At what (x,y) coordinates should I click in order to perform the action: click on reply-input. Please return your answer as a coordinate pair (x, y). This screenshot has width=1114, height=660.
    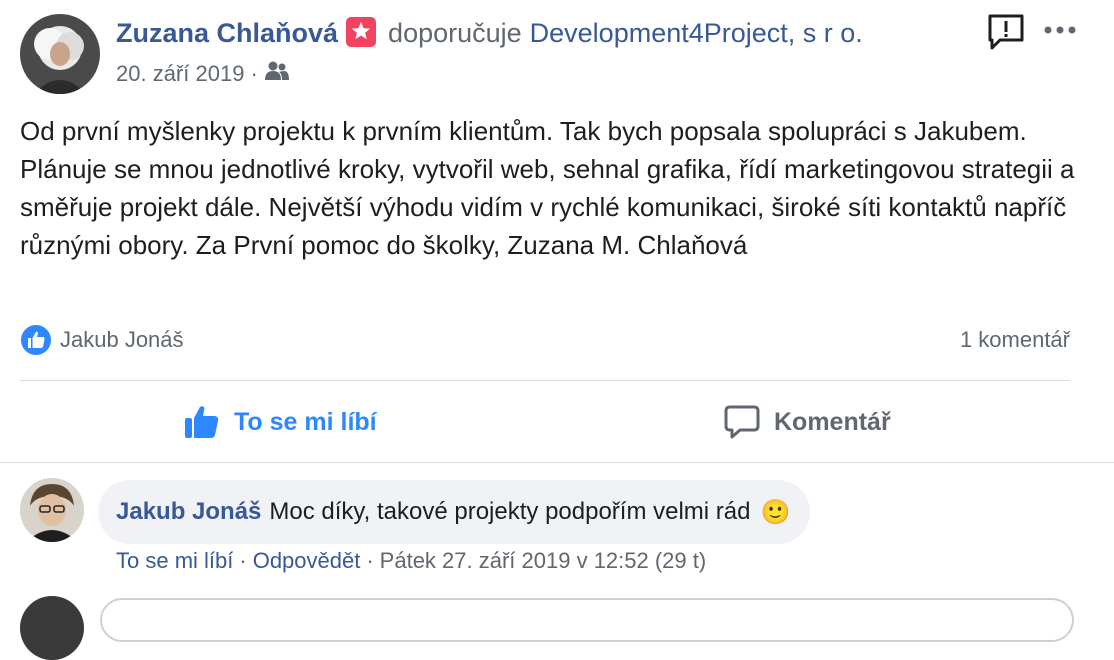
    Looking at the image, I should click on (587, 620).